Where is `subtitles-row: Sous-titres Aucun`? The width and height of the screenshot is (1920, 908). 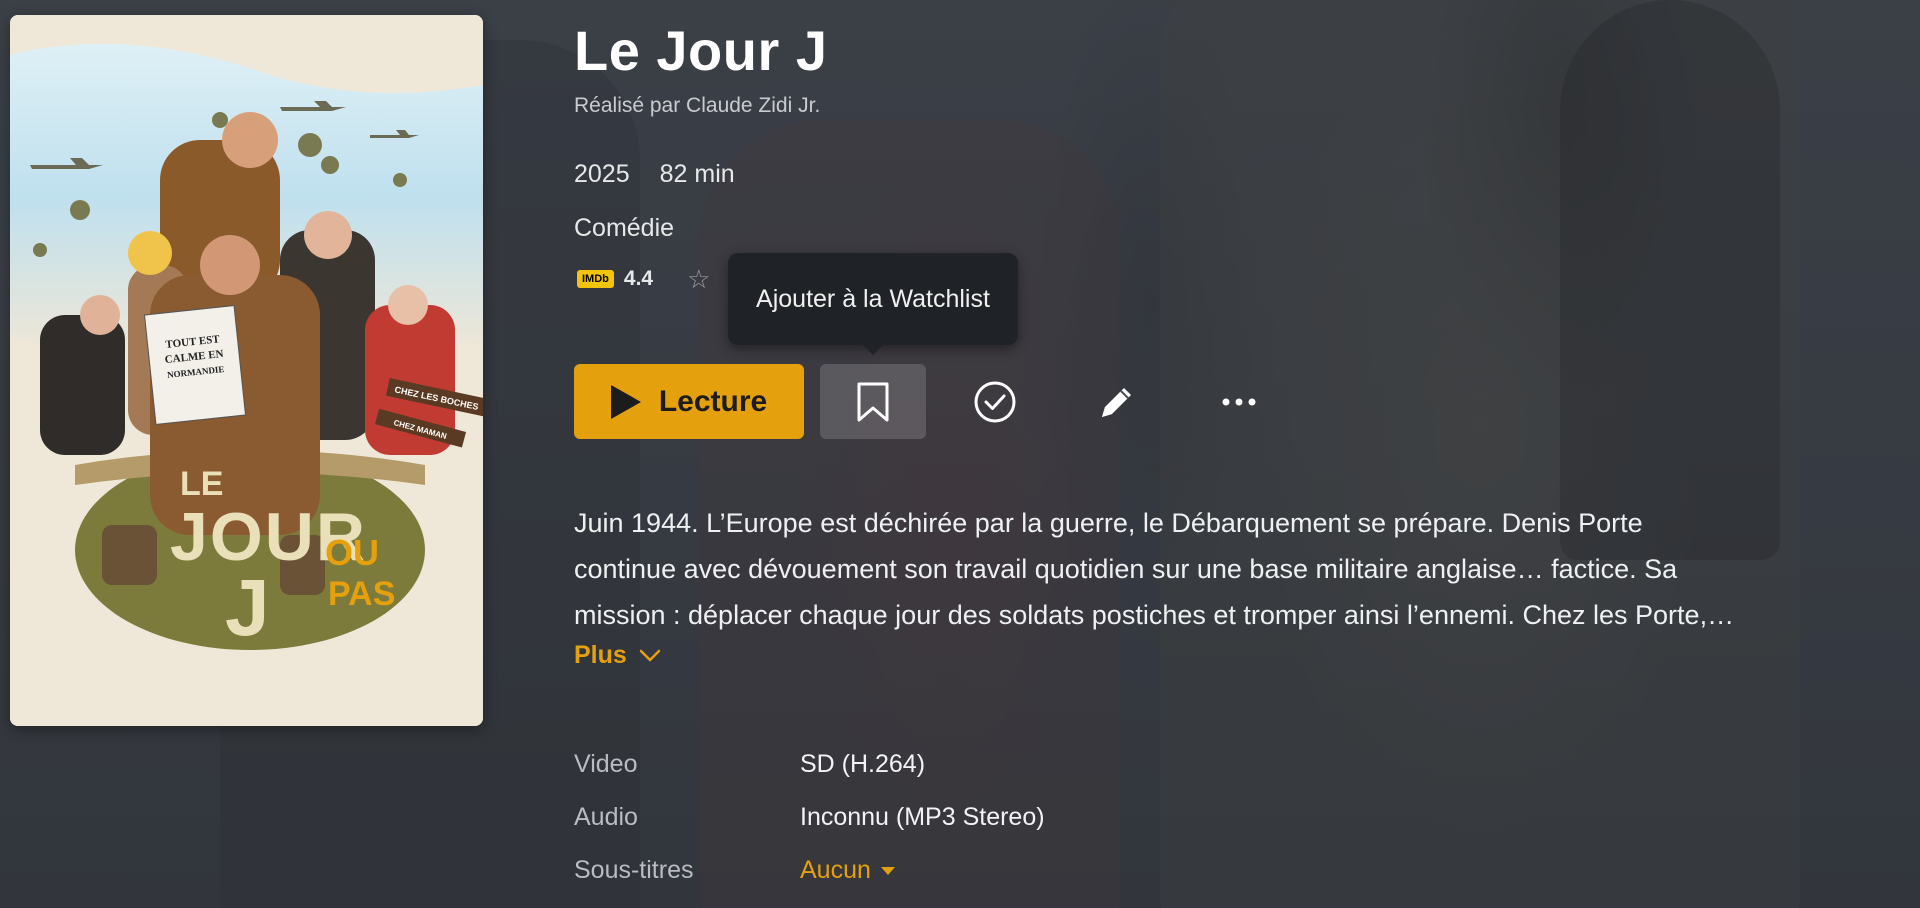
subtitles-row: Sous-titres Aucun is located at coordinates (809, 870).